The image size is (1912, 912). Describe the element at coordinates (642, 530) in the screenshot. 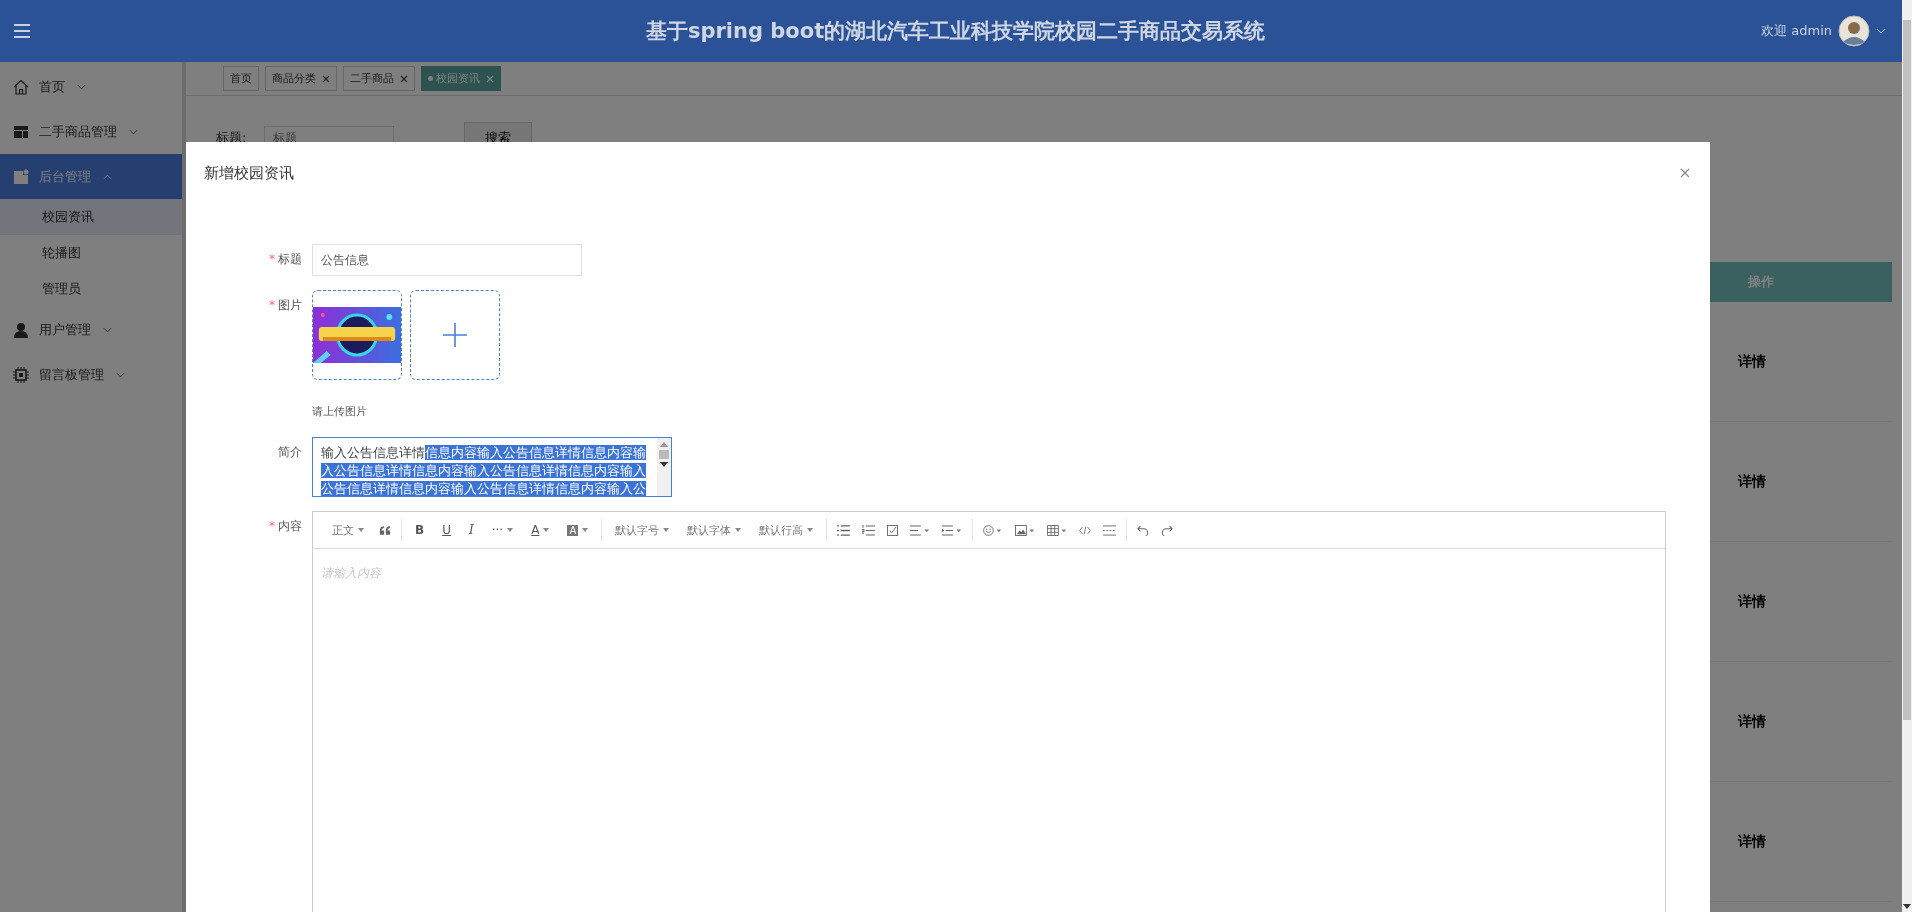

I see `font-size-select: 默认字号` at that location.